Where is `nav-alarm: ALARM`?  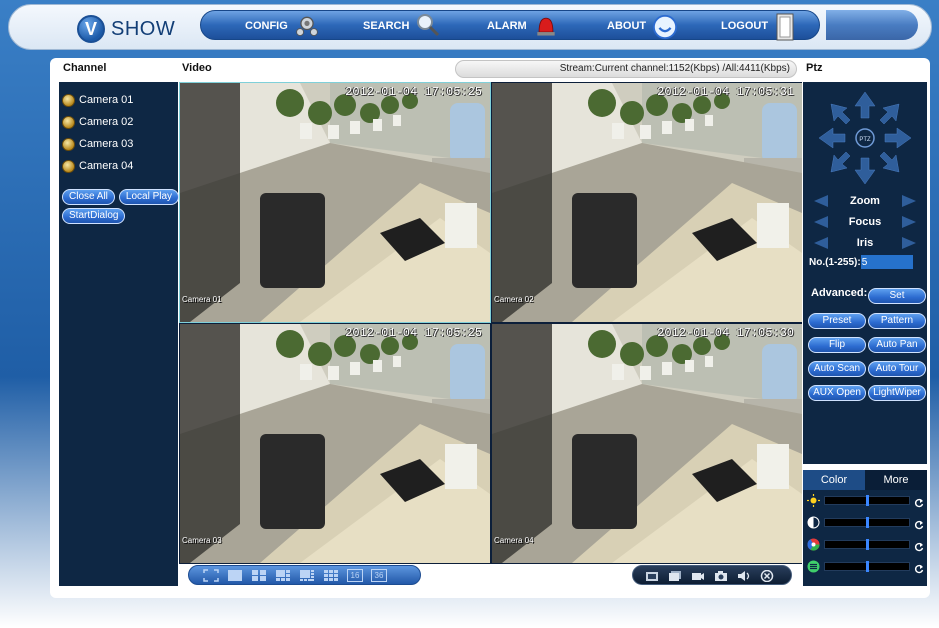
nav-alarm: ALARM is located at coordinates (523, 26).